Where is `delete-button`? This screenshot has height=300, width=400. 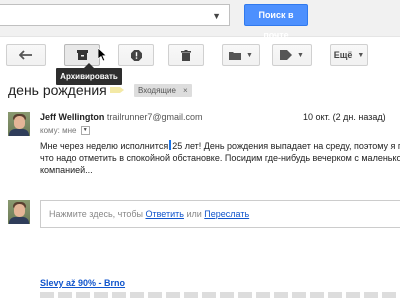
delete-button is located at coordinates (186, 55).